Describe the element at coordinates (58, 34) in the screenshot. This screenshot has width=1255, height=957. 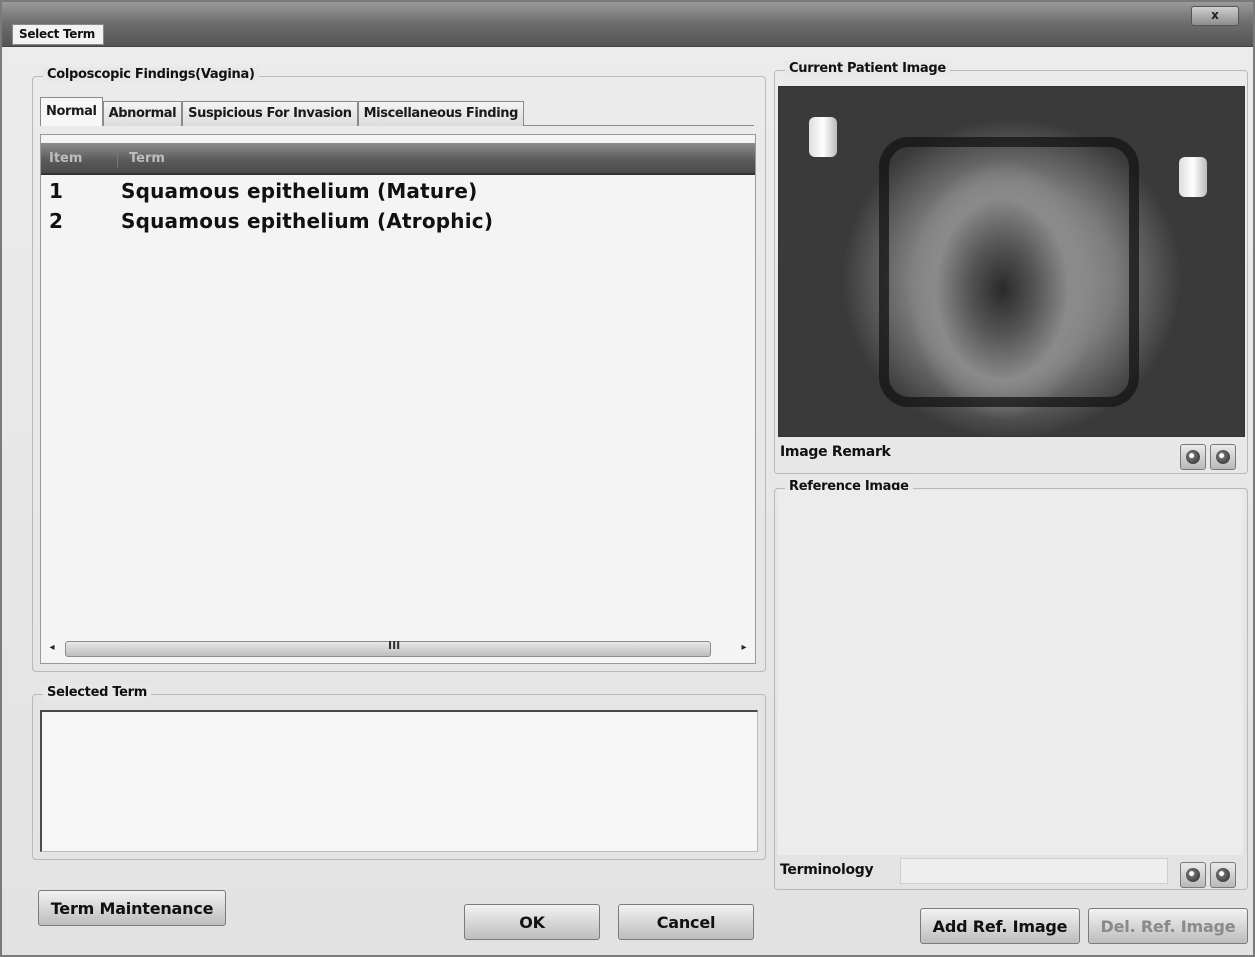
I see `window-title: Select Term` at that location.